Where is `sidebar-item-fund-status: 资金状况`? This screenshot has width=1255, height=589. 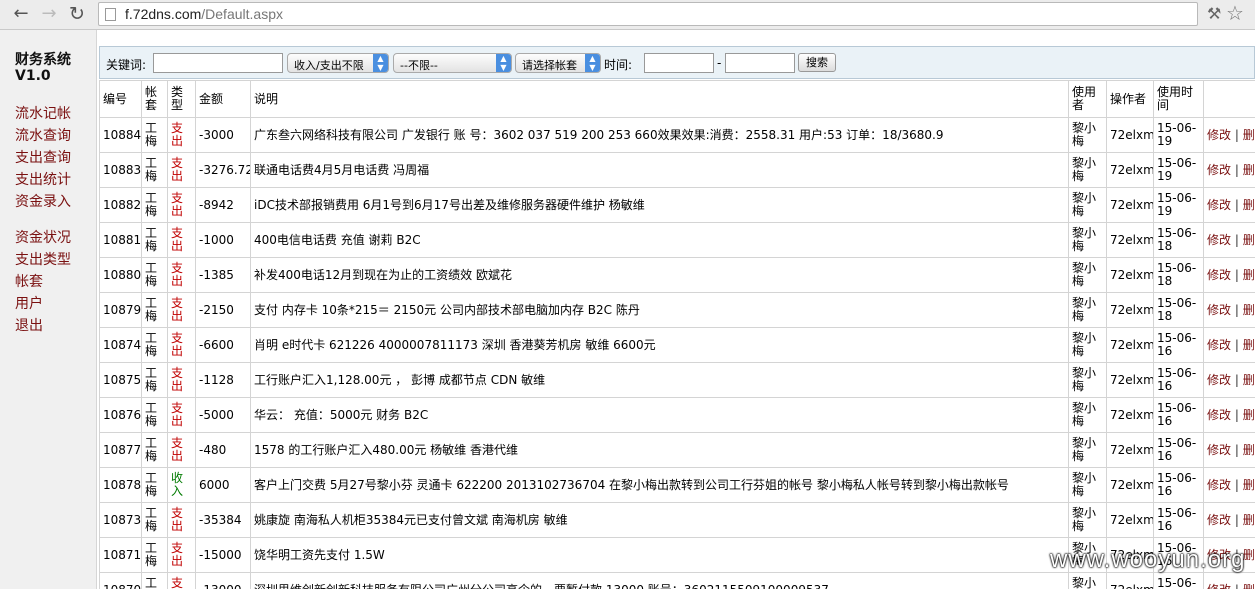
sidebar-item-fund-status: 资金状况 is located at coordinates (43, 238).